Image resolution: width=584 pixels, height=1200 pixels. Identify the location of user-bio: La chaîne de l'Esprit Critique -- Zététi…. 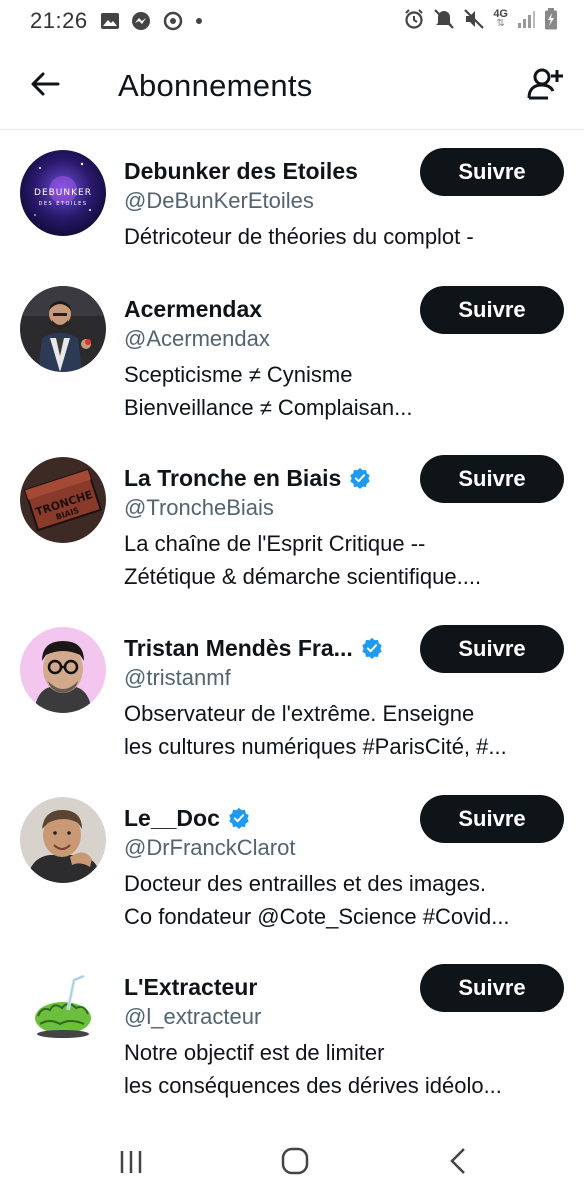
(344, 560).